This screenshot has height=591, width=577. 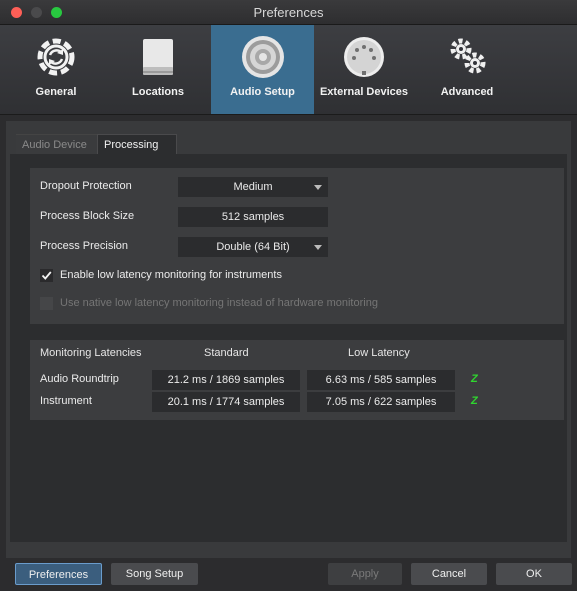 I want to click on audio-roundtrip-low-value: 6.63 ms / 585 samples, so click(x=381, y=380).